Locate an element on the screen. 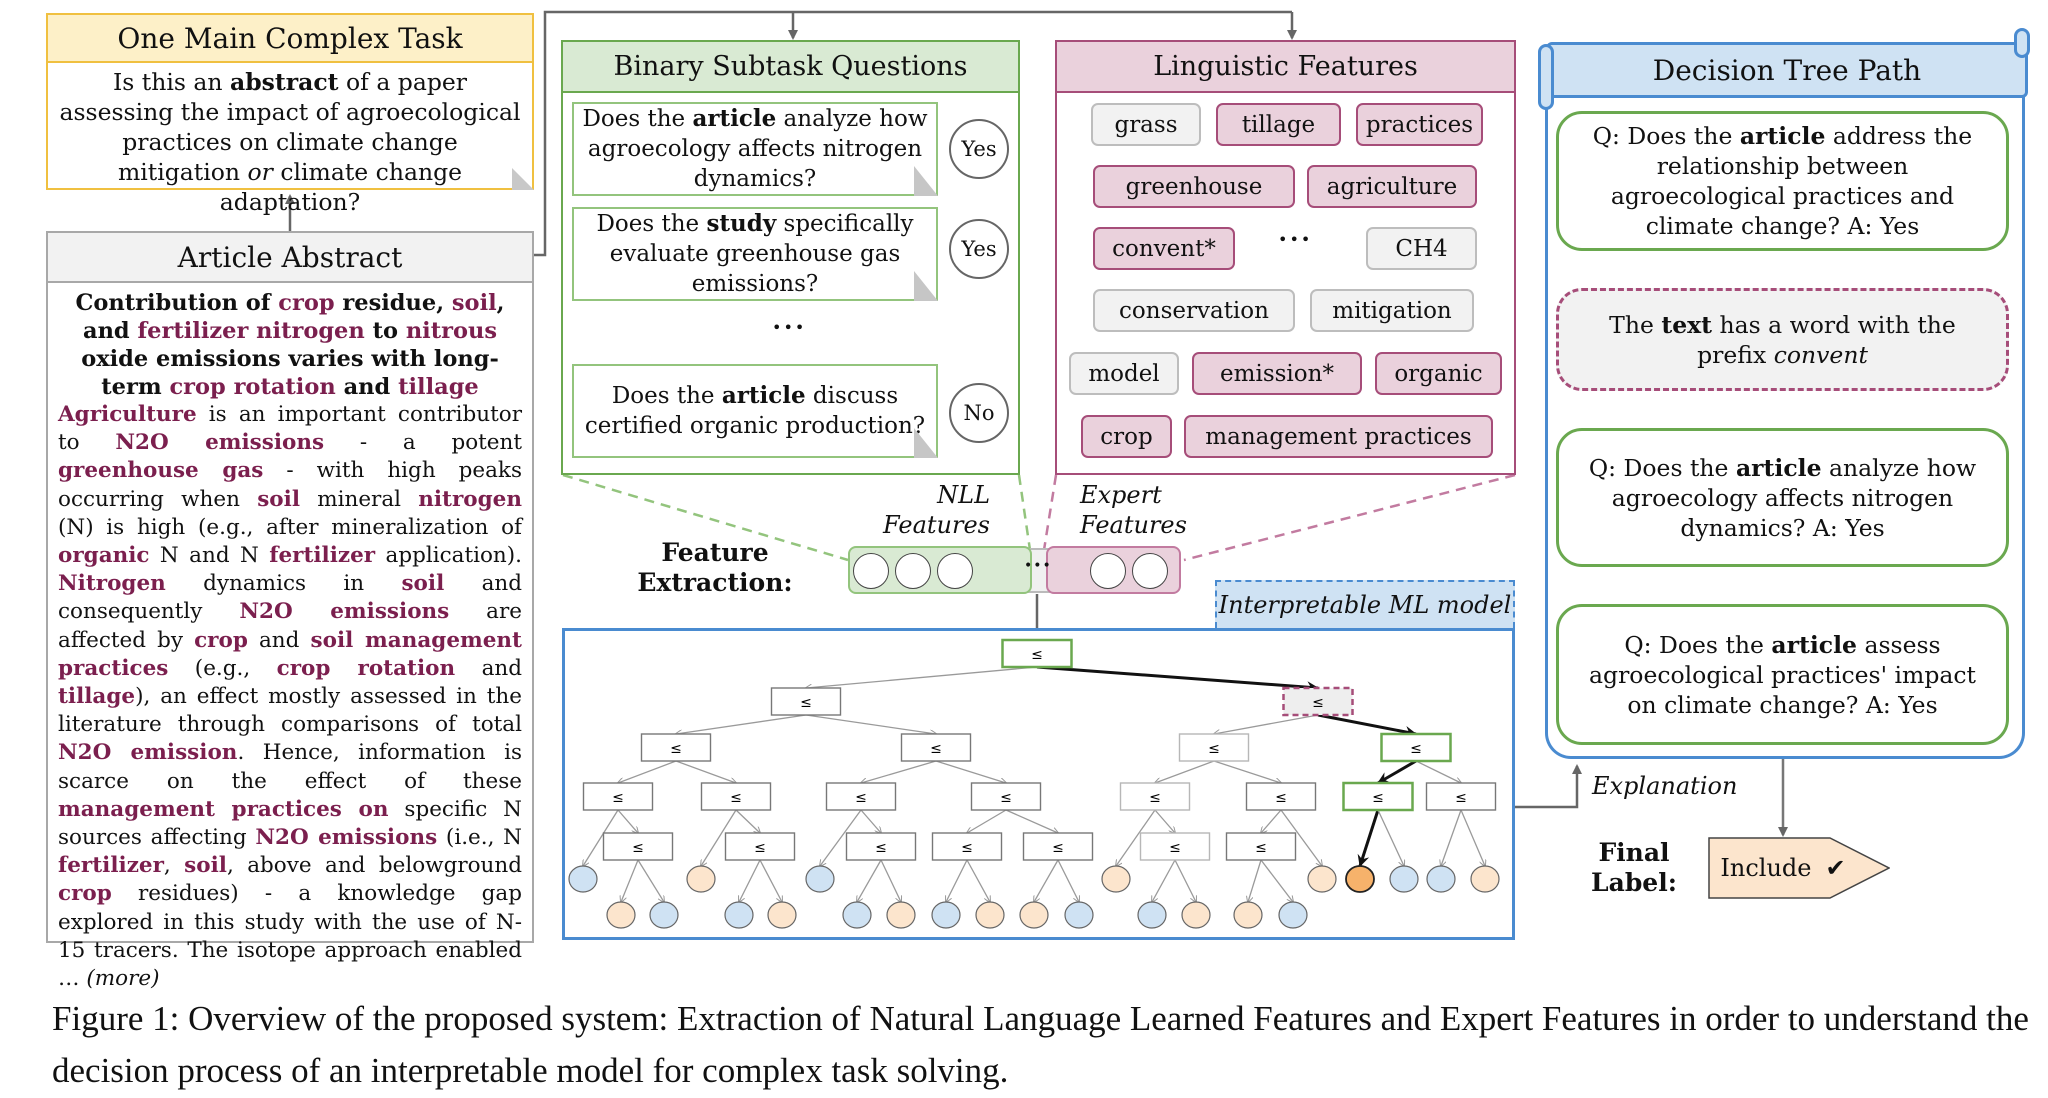  final-label-line1: Final is located at coordinates (1634, 852).